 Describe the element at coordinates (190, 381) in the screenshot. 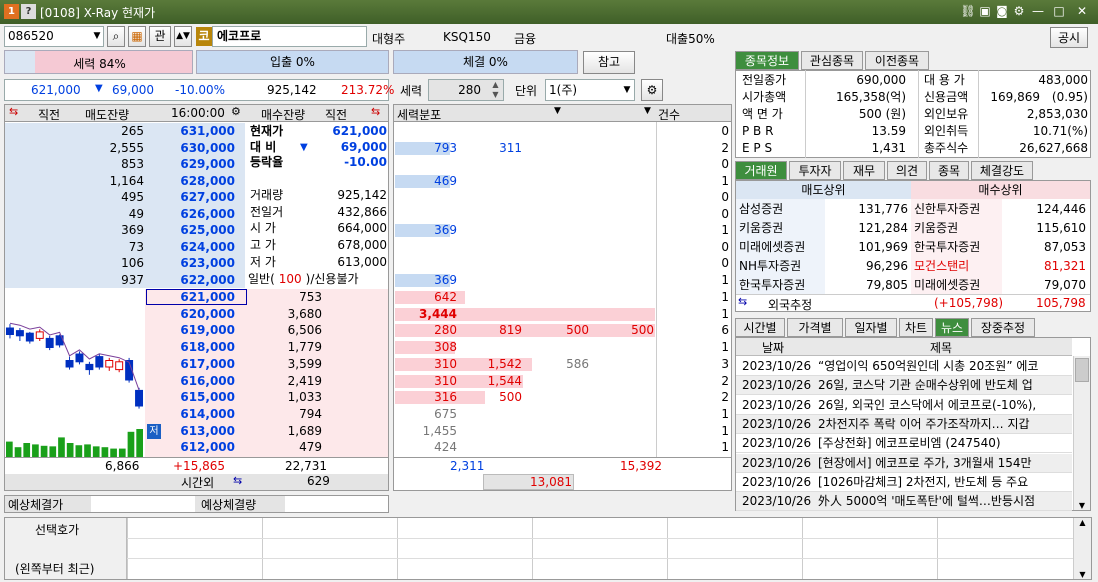

I see `bid-price: 616,000` at that location.